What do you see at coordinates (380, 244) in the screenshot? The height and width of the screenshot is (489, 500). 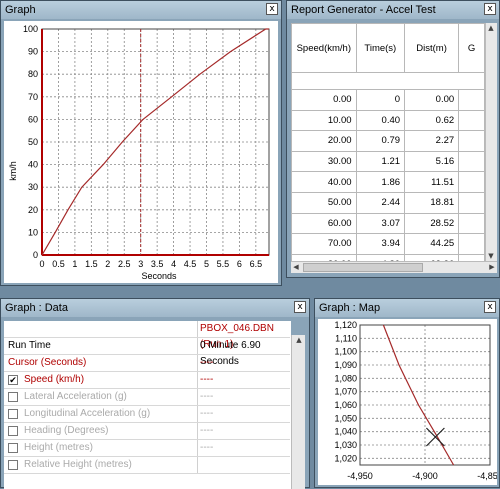 I see `report-cell: 3.94` at bounding box center [380, 244].